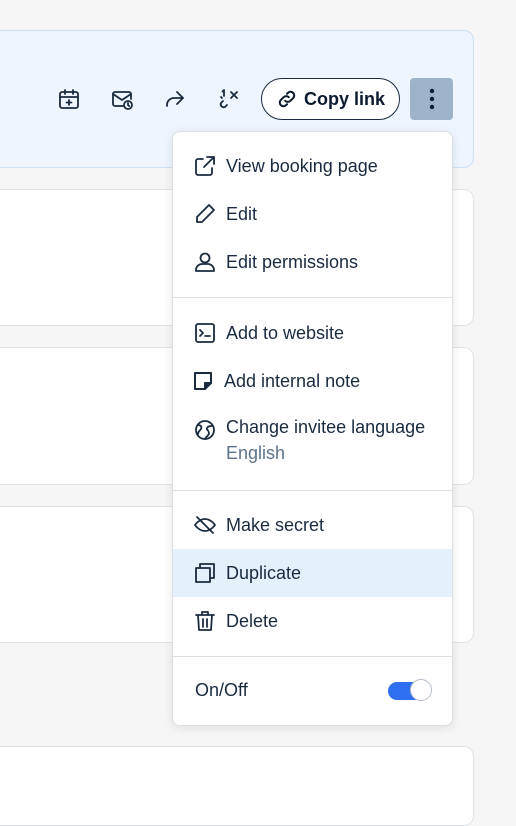 The image size is (516, 826). I want to click on vertical-dots-icon, so click(431, 99).